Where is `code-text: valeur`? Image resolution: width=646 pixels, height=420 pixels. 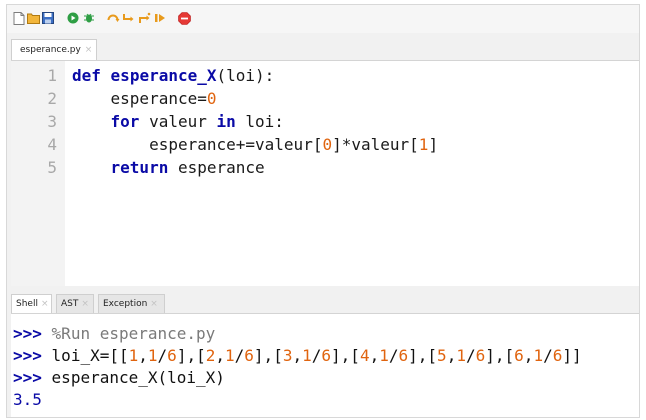 code-text: valeur is located at coordinates (178, 121).